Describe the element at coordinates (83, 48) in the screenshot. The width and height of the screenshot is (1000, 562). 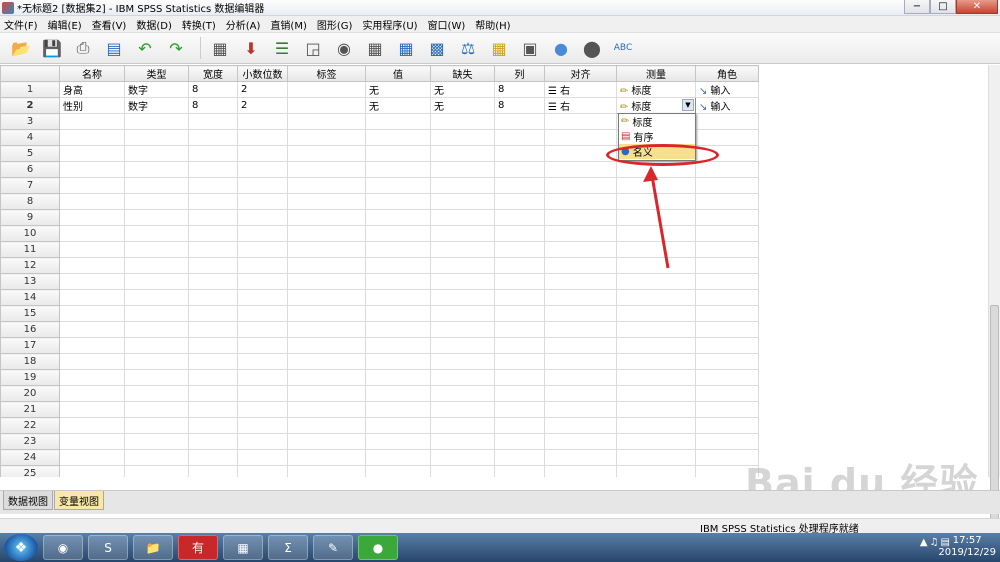
I see `print-icon: ⎙` at that location.